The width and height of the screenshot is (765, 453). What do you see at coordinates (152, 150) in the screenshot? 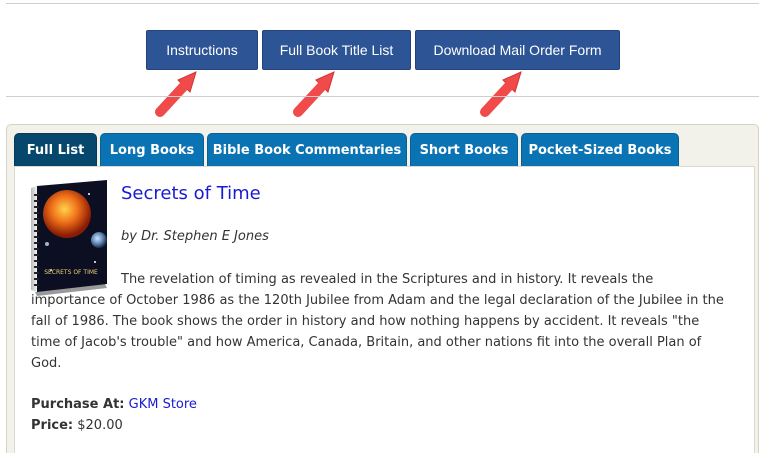
I see `tab-long-books: Long Books` at bounding box center [152, 150].